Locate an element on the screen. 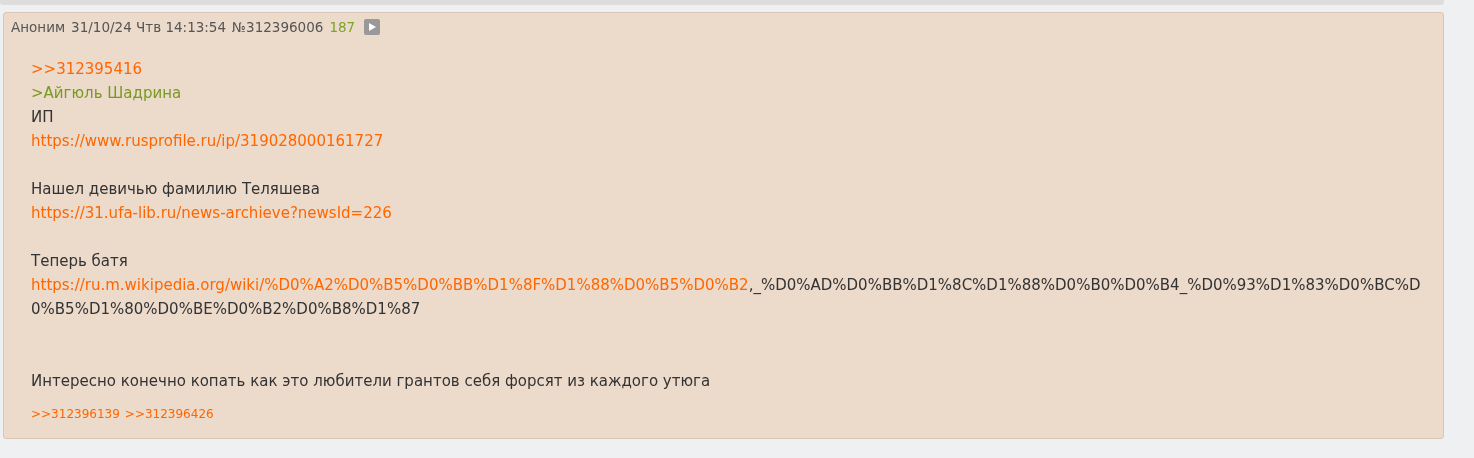 The height and width of the screenshot is (458, 1474). post-text: Интересно конечно копать как это любители грантов себя форсят из каждого утюга is located at coordinates (371, 381).